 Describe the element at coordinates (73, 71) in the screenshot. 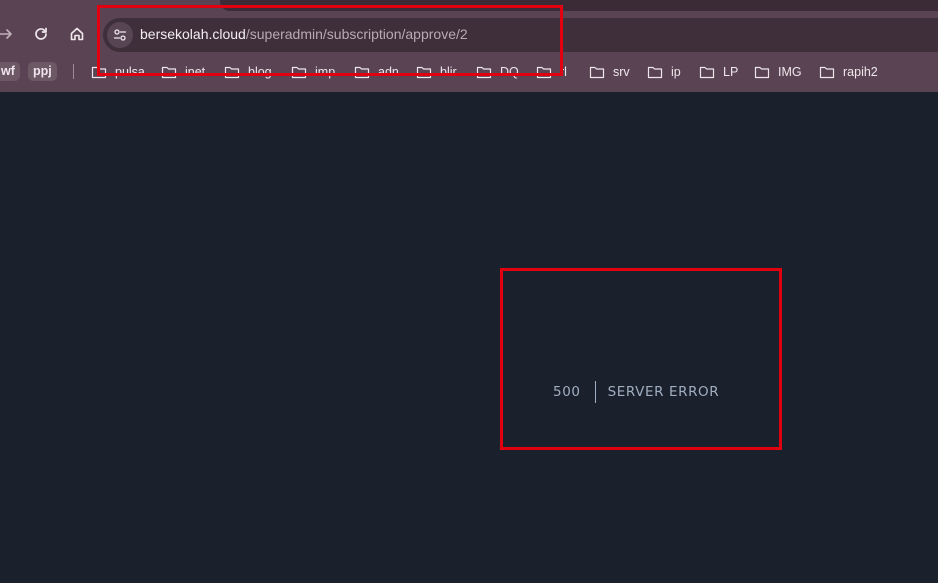

I see `bookmarks-separator` at that location.